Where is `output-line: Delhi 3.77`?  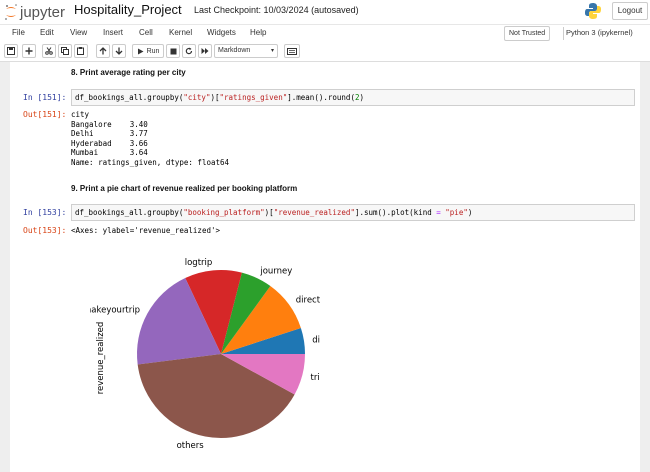
output-line: Delhi 3.77 is located at coordinates (109, 133).